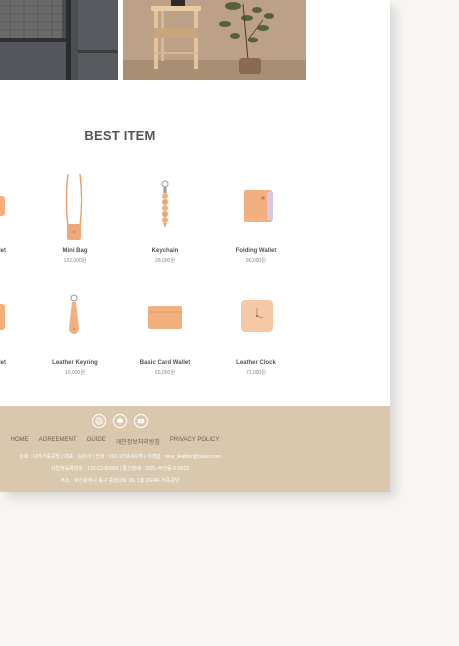  I want to click on product-card: Leather Keyring 16,000원, so click(75, 329).